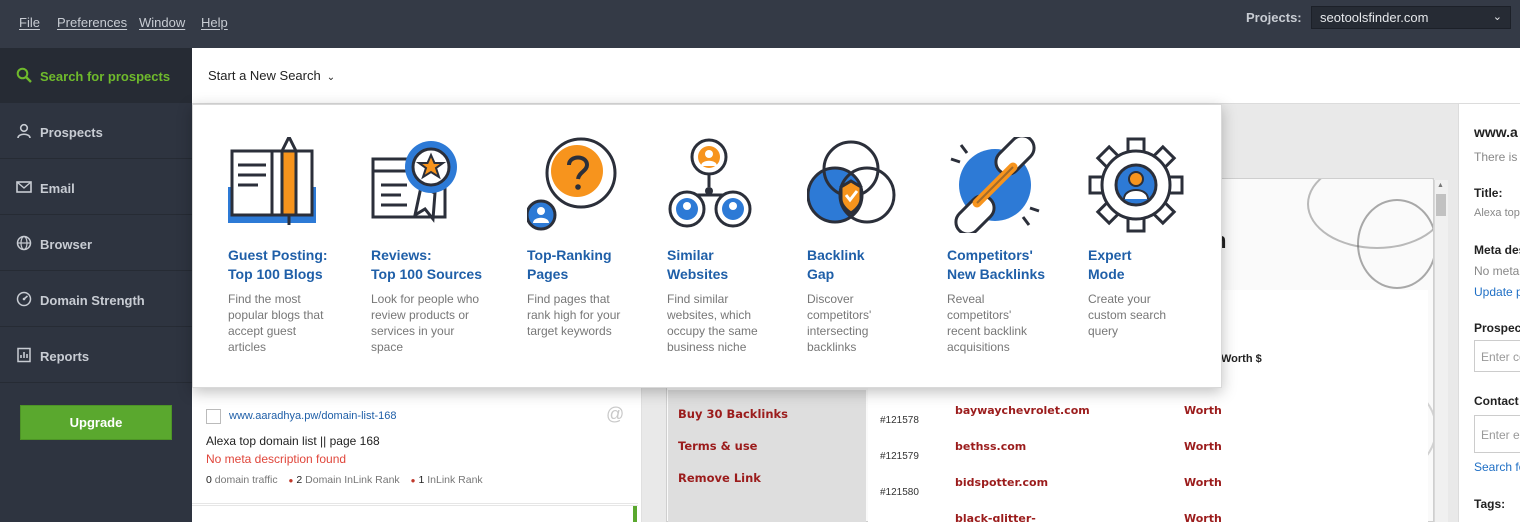  What do you see at coordinates (733, 414) in the screenshot?
I see `buy-backlinks-link: Buy 30 Backlinks` at bounding box center [733, 414].